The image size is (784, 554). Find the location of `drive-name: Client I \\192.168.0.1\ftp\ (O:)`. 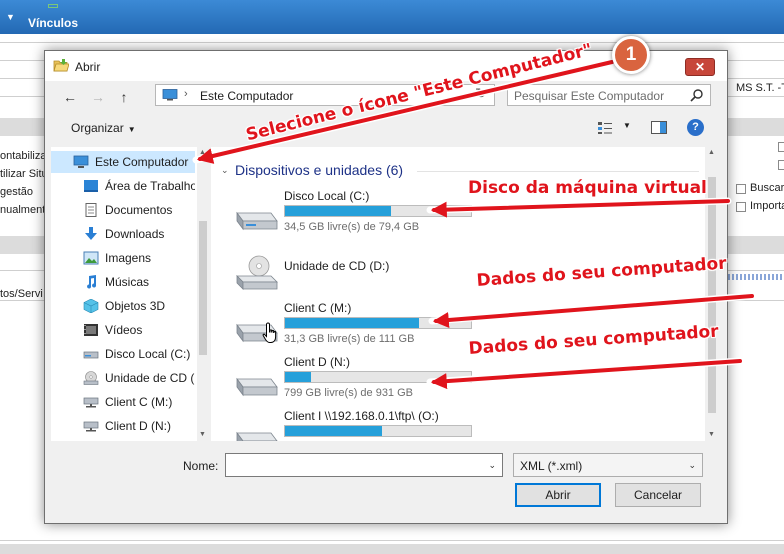

drive-name: Client I \\192.168.0.1\ftp\ (O:) is located at coordinates (361, 416).